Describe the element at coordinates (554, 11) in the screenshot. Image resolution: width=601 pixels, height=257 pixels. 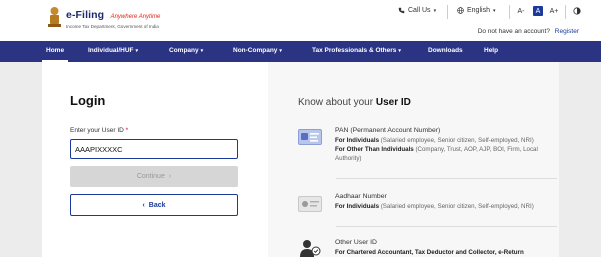
I see `font-increase-button: A+` at that location.